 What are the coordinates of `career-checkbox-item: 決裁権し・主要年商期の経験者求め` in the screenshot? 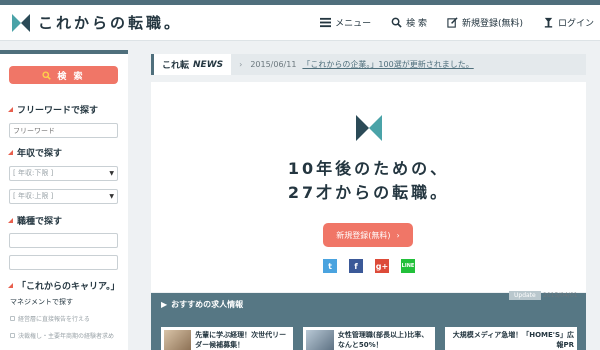 It's located at (62, 335).